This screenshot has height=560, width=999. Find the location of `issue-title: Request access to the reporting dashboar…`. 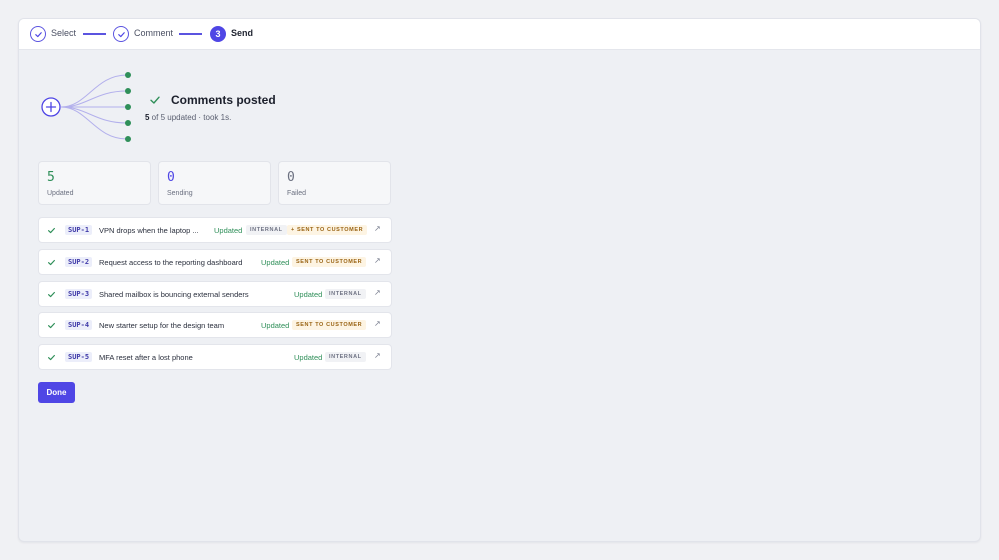

issue-title: Request access to the reporting dashboar… is located at coordinates (171, 262).